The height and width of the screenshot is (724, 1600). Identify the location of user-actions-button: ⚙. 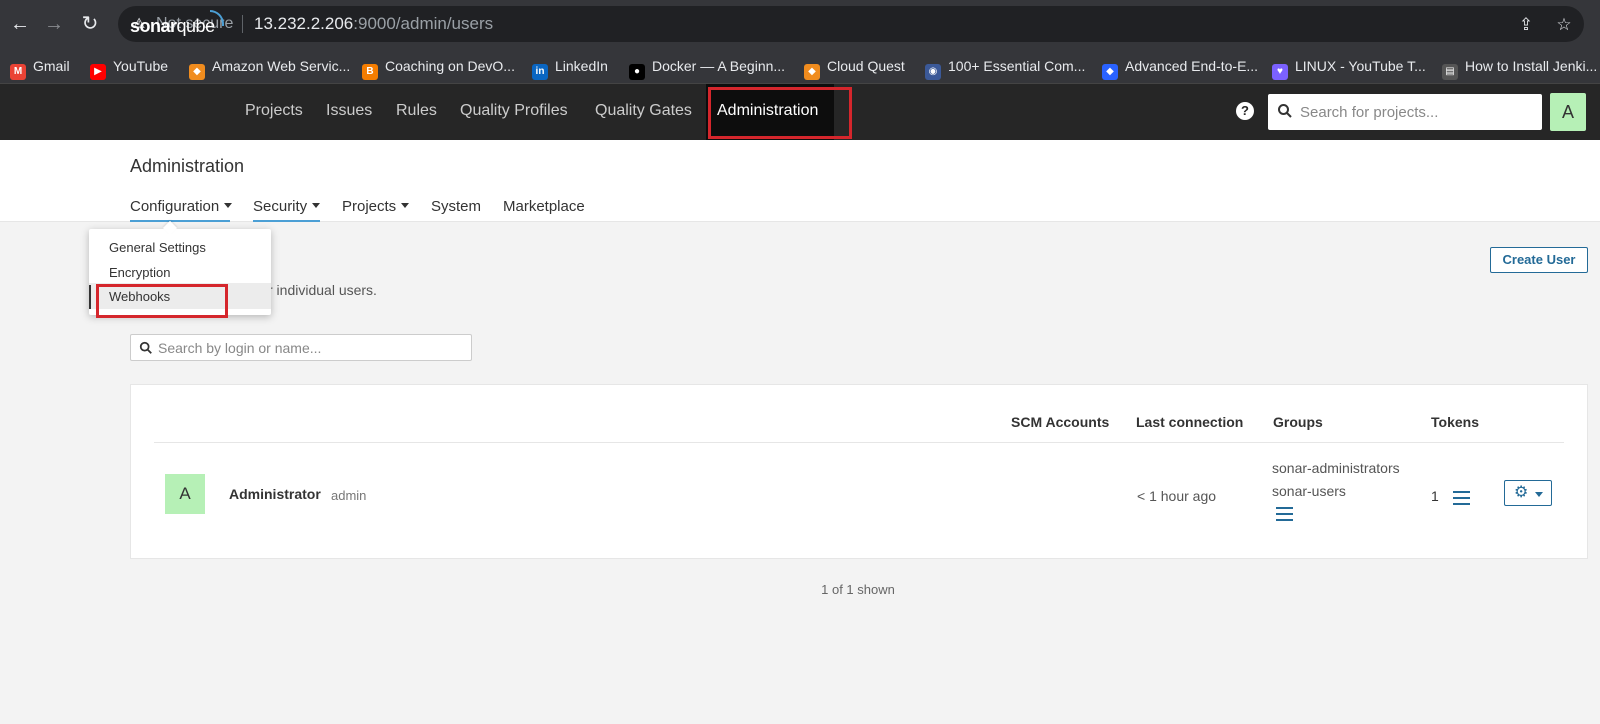
(1528, 493).